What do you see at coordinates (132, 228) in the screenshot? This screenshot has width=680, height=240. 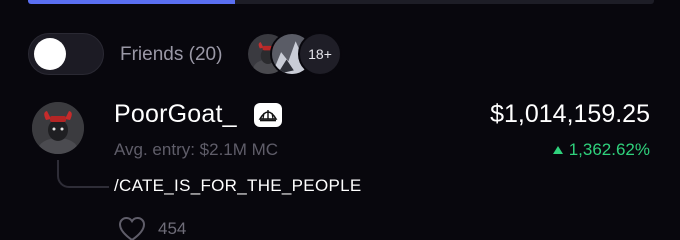 I see `heart-icon` at bounding box center [132, 228].